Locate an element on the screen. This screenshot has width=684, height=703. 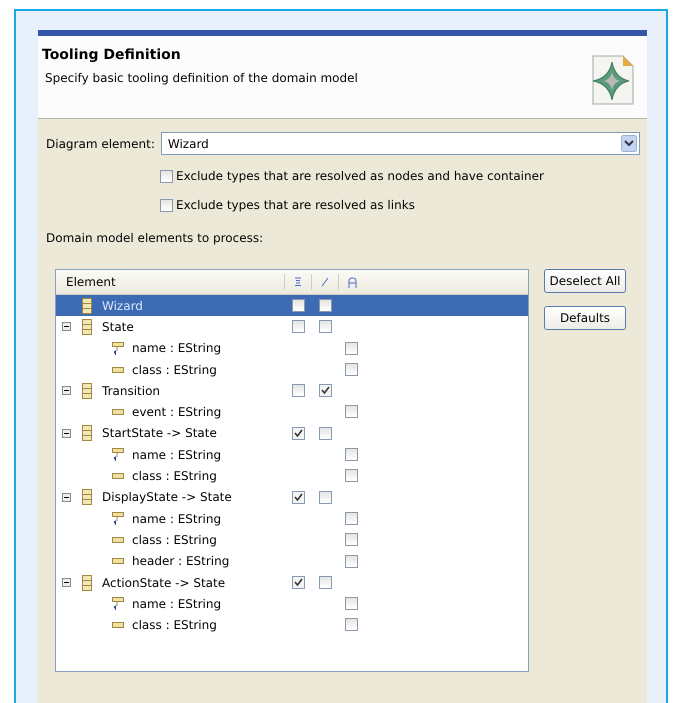
tree-item: State is located at coordinates (292, 327).